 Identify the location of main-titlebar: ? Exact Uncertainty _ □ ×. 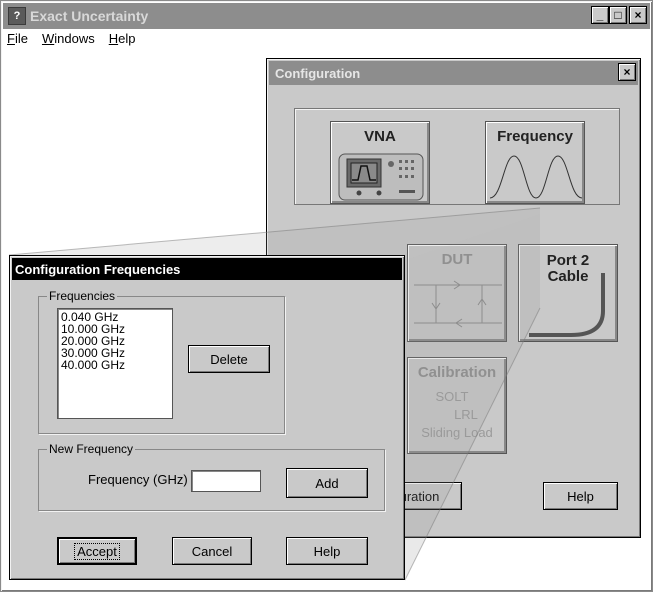
(326, 16).